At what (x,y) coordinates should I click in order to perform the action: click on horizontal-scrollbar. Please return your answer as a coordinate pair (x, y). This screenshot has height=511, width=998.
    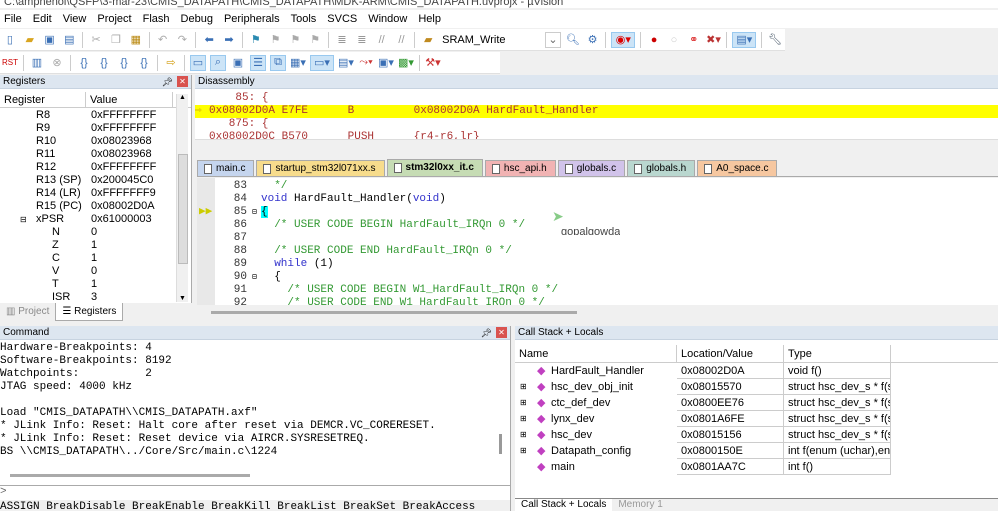
    Looking at the image, I should click on (394, 312).